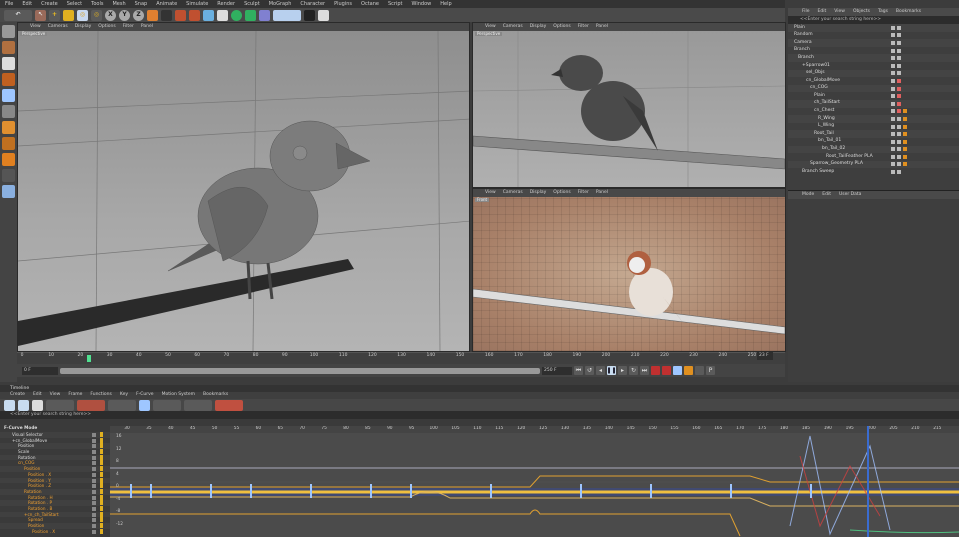  Describe the element at coordinates (873, 164) in the screenshot. I see `object-row: Sparrow_Geometry PLA` at that location.